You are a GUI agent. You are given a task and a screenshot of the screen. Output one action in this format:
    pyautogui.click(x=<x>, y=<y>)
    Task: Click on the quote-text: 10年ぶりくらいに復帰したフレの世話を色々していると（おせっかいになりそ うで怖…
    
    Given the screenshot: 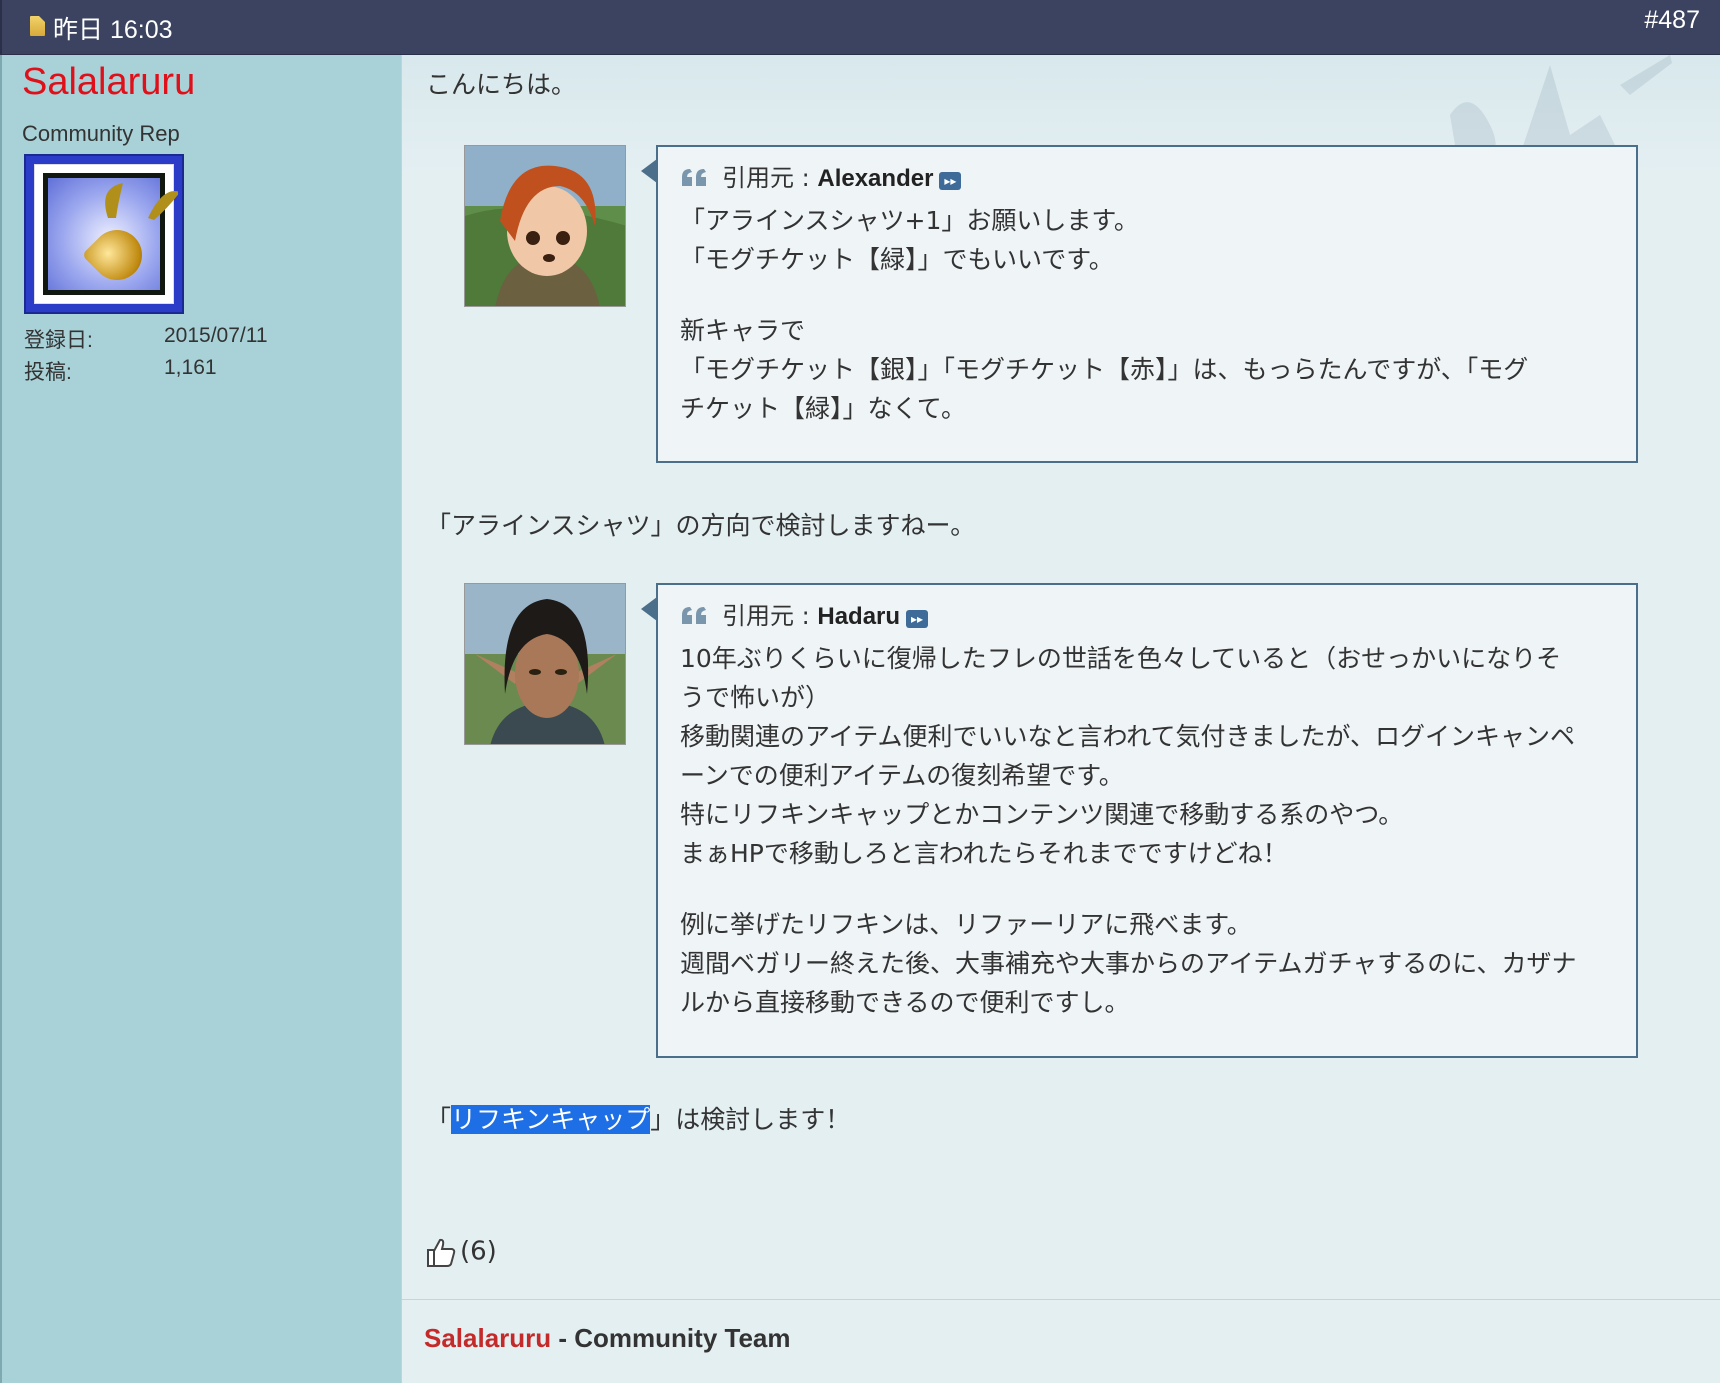 What is the action you would take?
    pyautogui.click(x=1128, y=830)
    